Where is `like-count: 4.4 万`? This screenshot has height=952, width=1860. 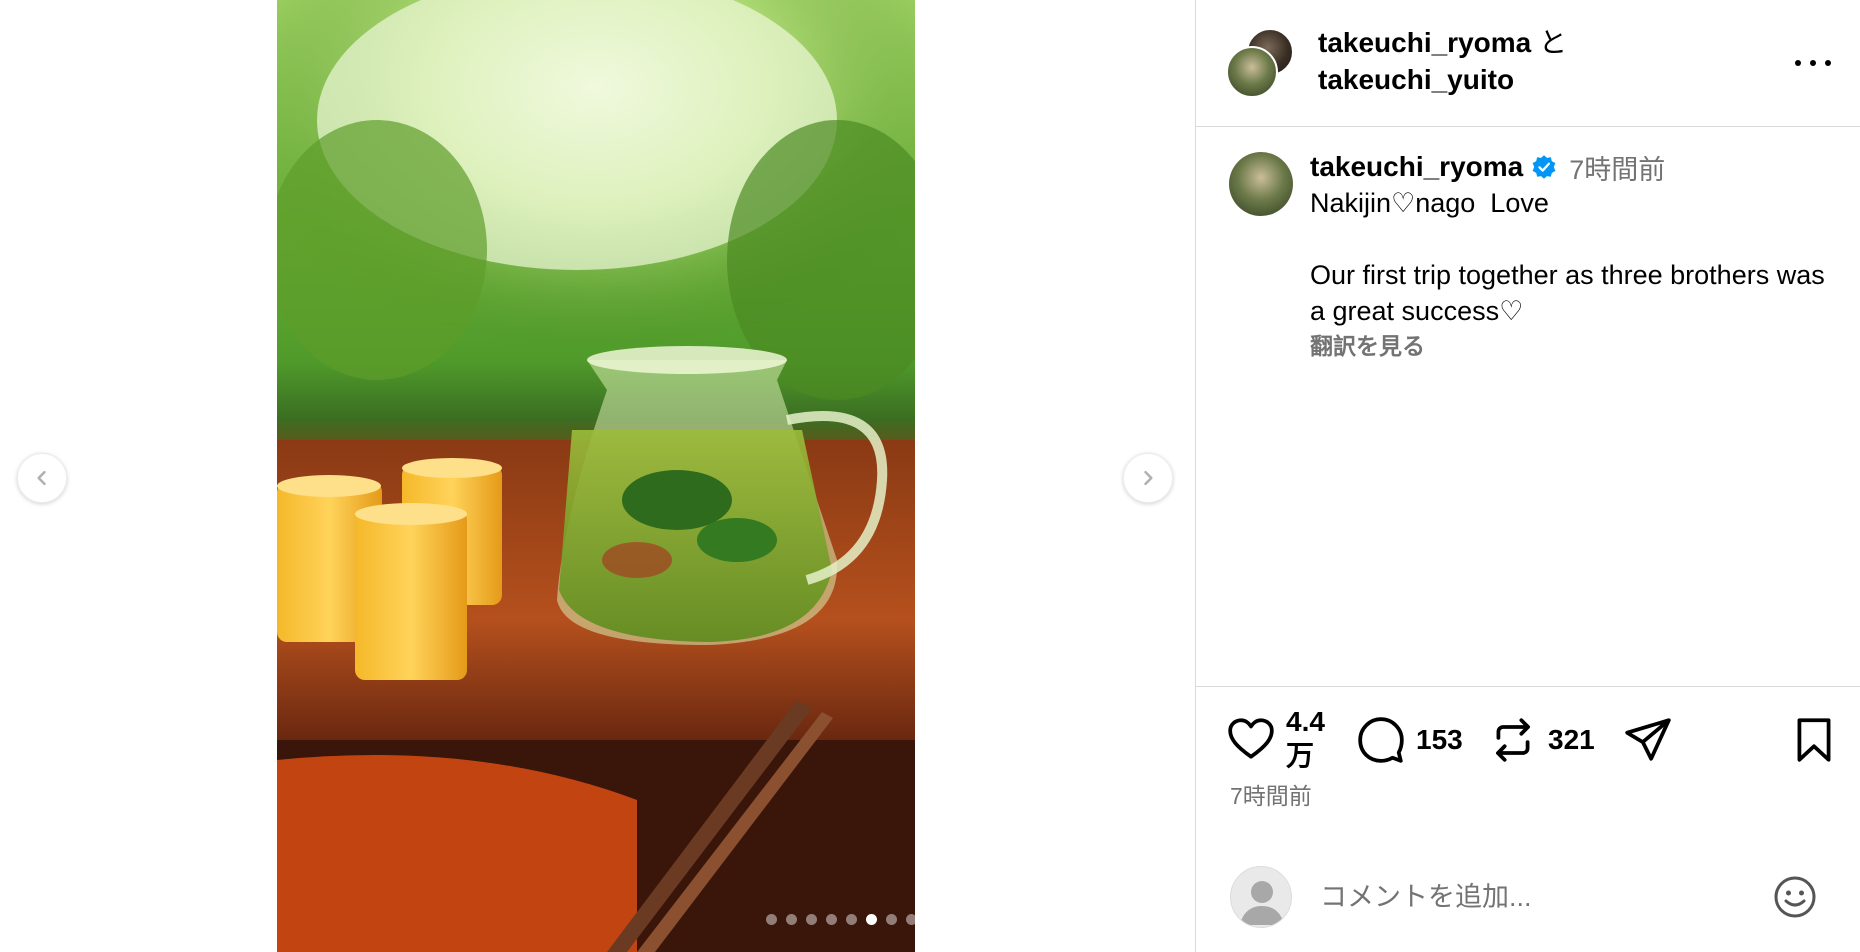
like-count: 4.4 万 is located at coordinates (1308, 739).